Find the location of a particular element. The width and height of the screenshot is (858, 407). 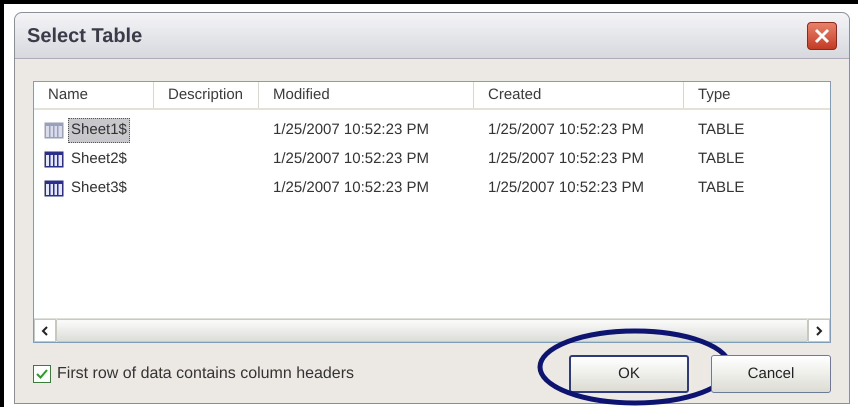

table-row: Sheet3$ 1/25/2007 10:52:23 PM 1/25/2007 10:52:23 PM TABLE is located at coordinates (432, 188).